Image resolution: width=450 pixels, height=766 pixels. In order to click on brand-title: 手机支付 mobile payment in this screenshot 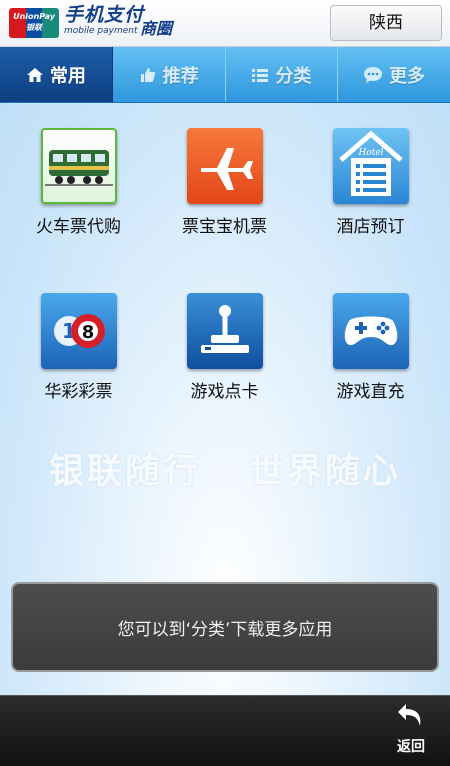, I will do `click(104, 21)`.